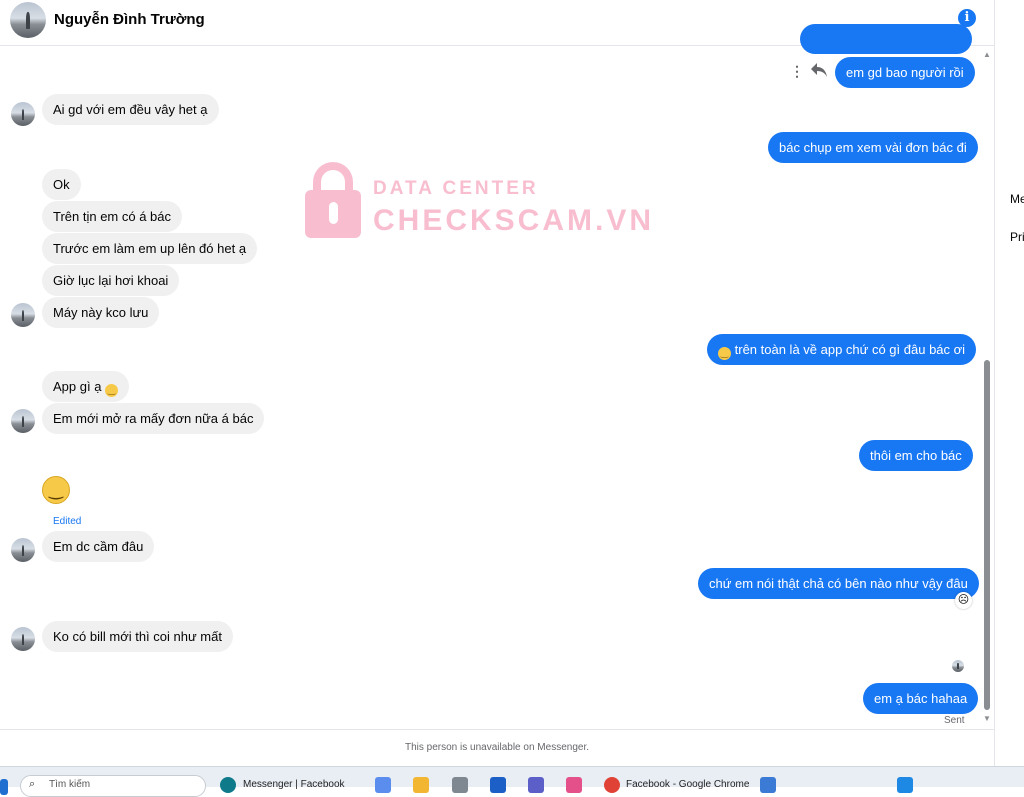  Describe the element at coordinates (498, 785) in the screenshot. I see `outlook-icon` at that location.